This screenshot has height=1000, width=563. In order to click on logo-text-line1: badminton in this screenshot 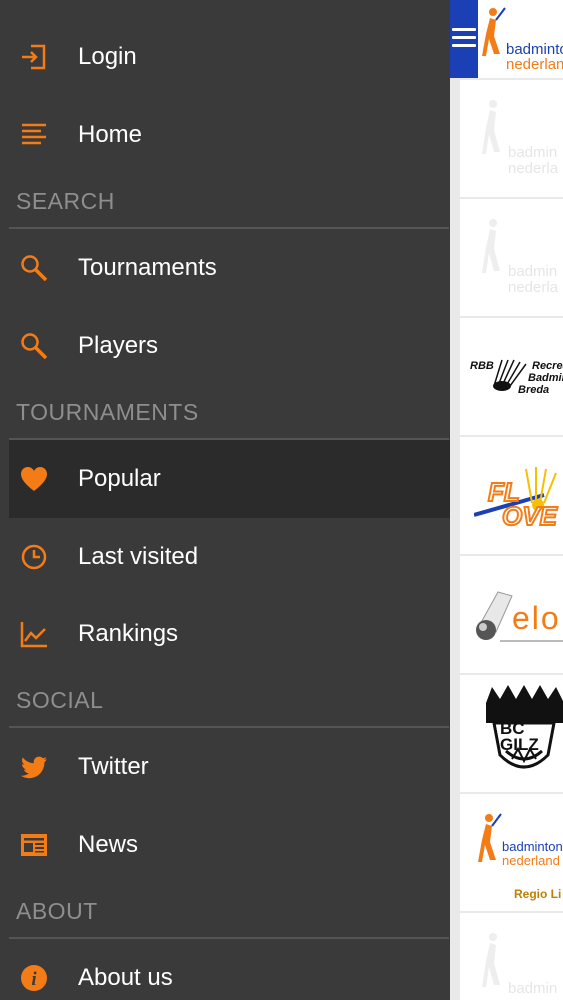, I will do `click(532, 846)`.